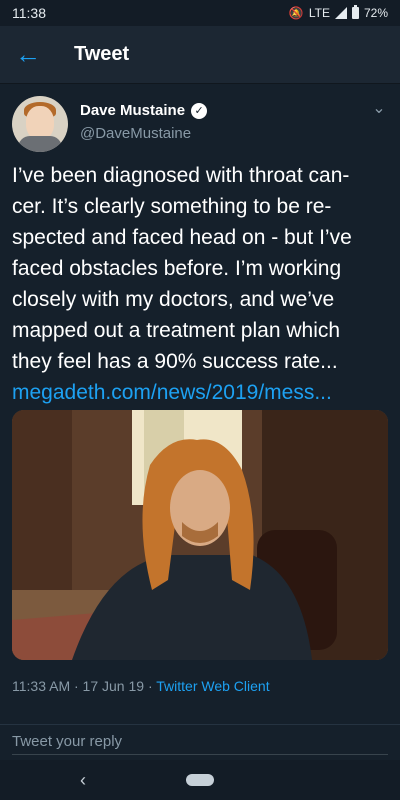 The image size is (400, 800). Describe the element at coordinates (173, 299) in the screenshot. I see `tweet-line: closely with my doctors, and we’ve` at that location.